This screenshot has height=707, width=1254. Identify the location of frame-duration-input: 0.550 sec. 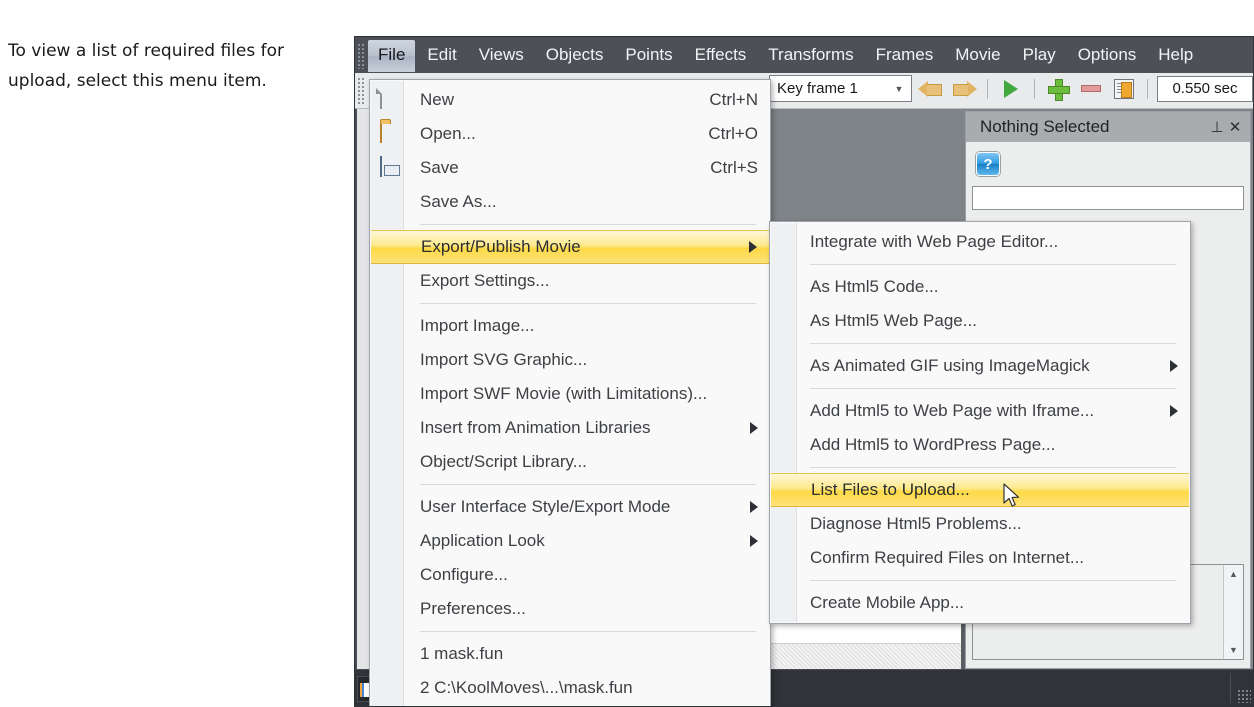
(1205, 88).